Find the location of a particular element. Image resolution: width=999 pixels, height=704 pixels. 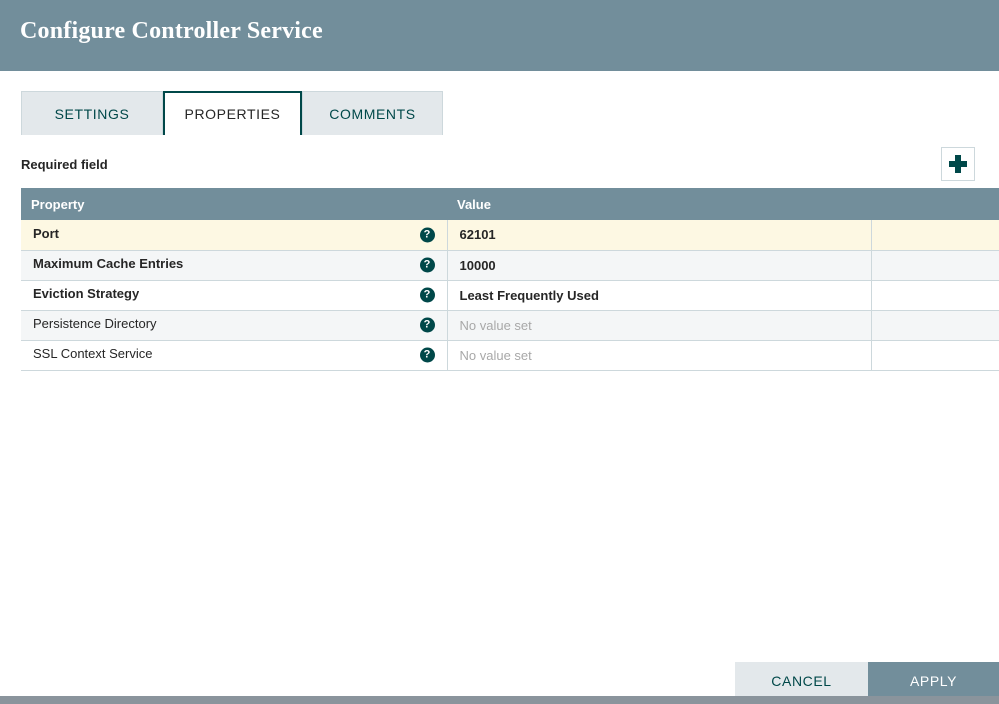

tab-properties: PROPERTIES is located at coordinates (232, 113).